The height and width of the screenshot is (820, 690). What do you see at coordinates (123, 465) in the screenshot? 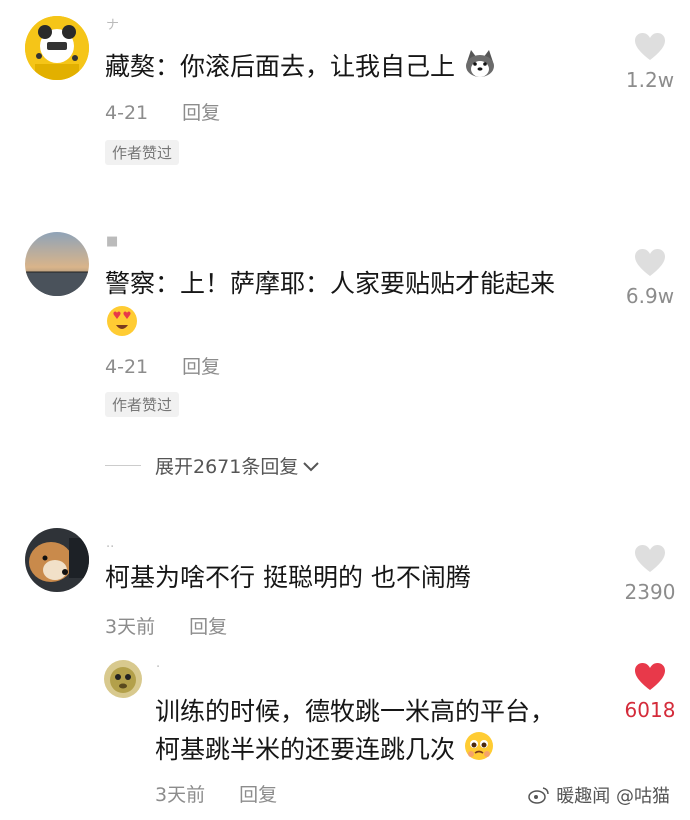
I see `divider-line` at bounding box center [123, 465].